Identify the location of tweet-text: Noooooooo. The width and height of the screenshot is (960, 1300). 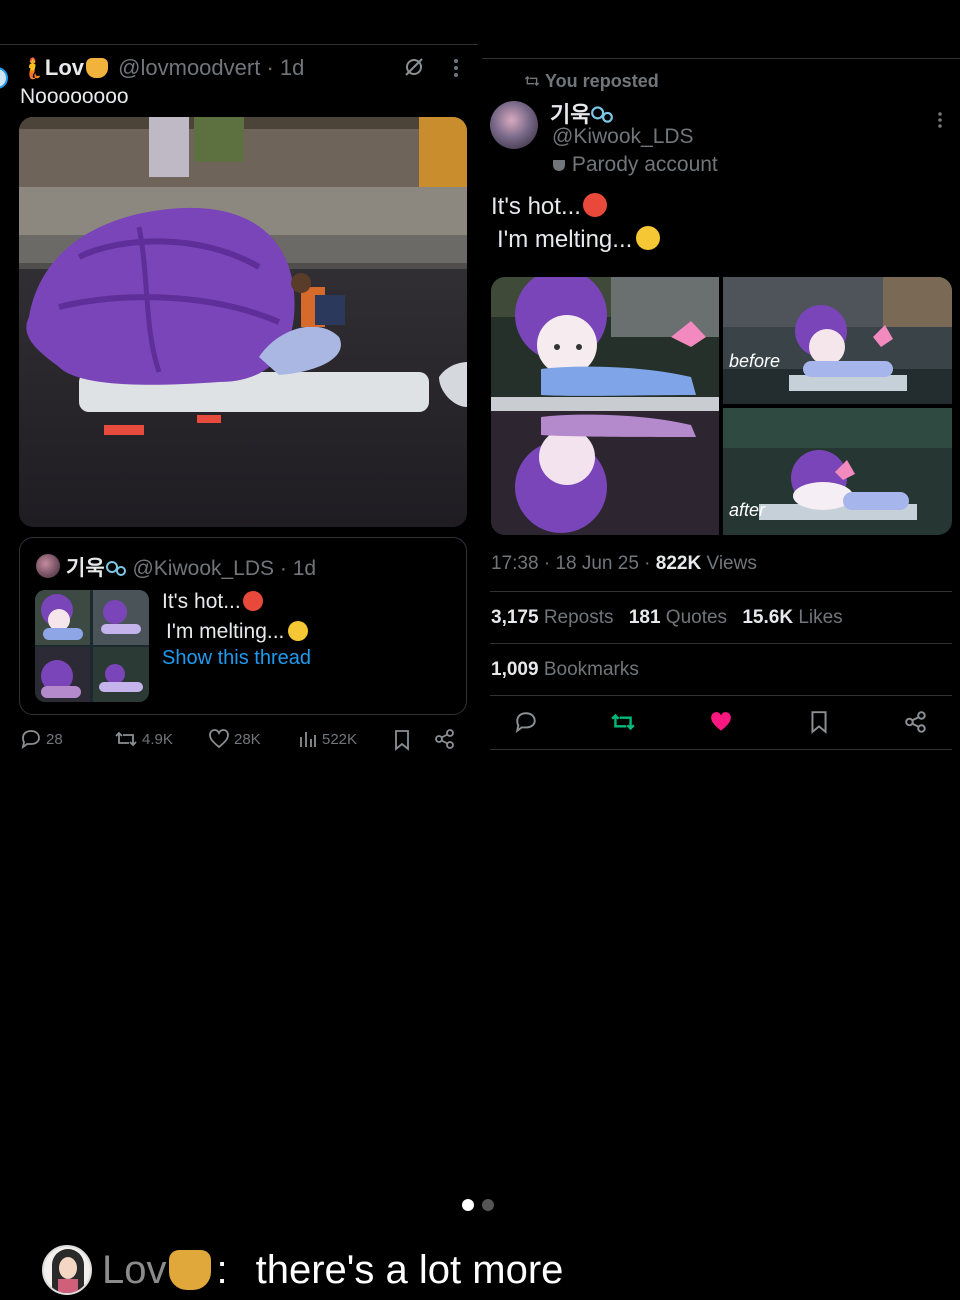
(74, 96).